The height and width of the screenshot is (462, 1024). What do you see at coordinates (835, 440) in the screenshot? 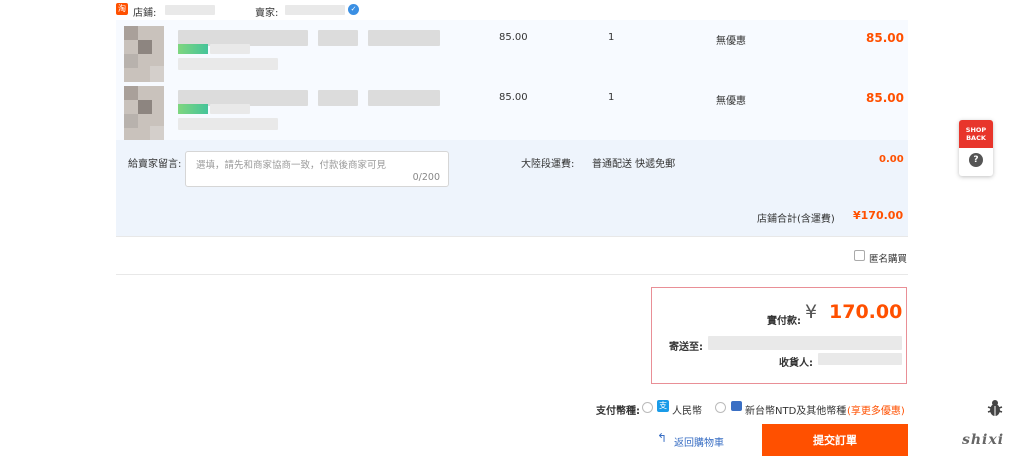
I see `submit-order-button: 提交訂單` at bounding box center [835, 440].